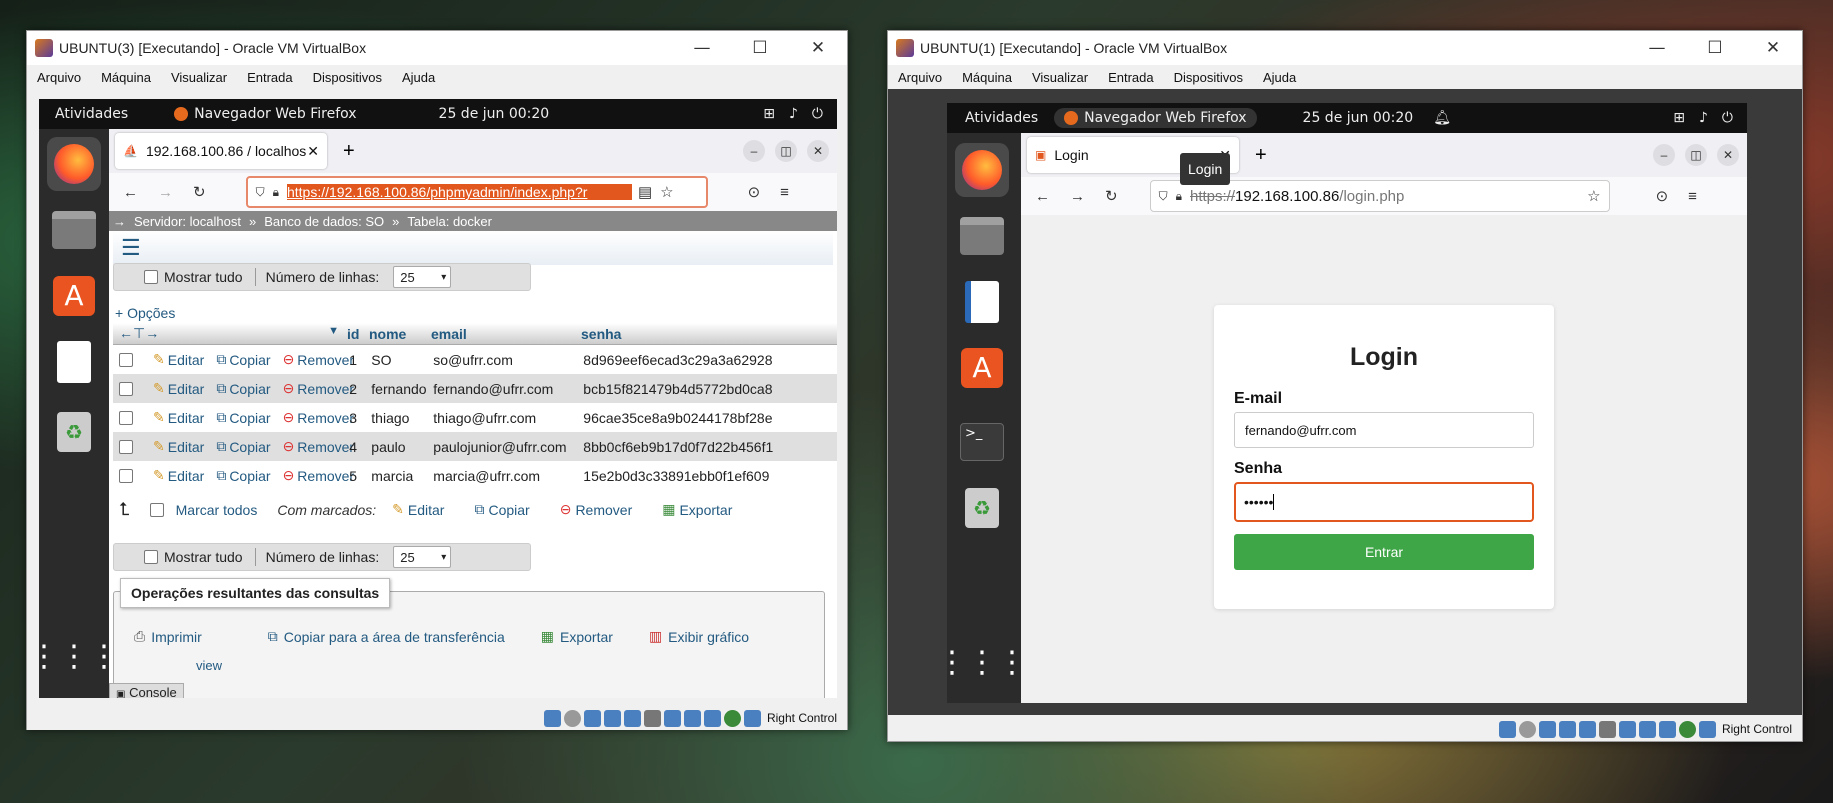 This screenshot has width=1833, height=803. I want to click on col-senha: senha, so click(677, 334).